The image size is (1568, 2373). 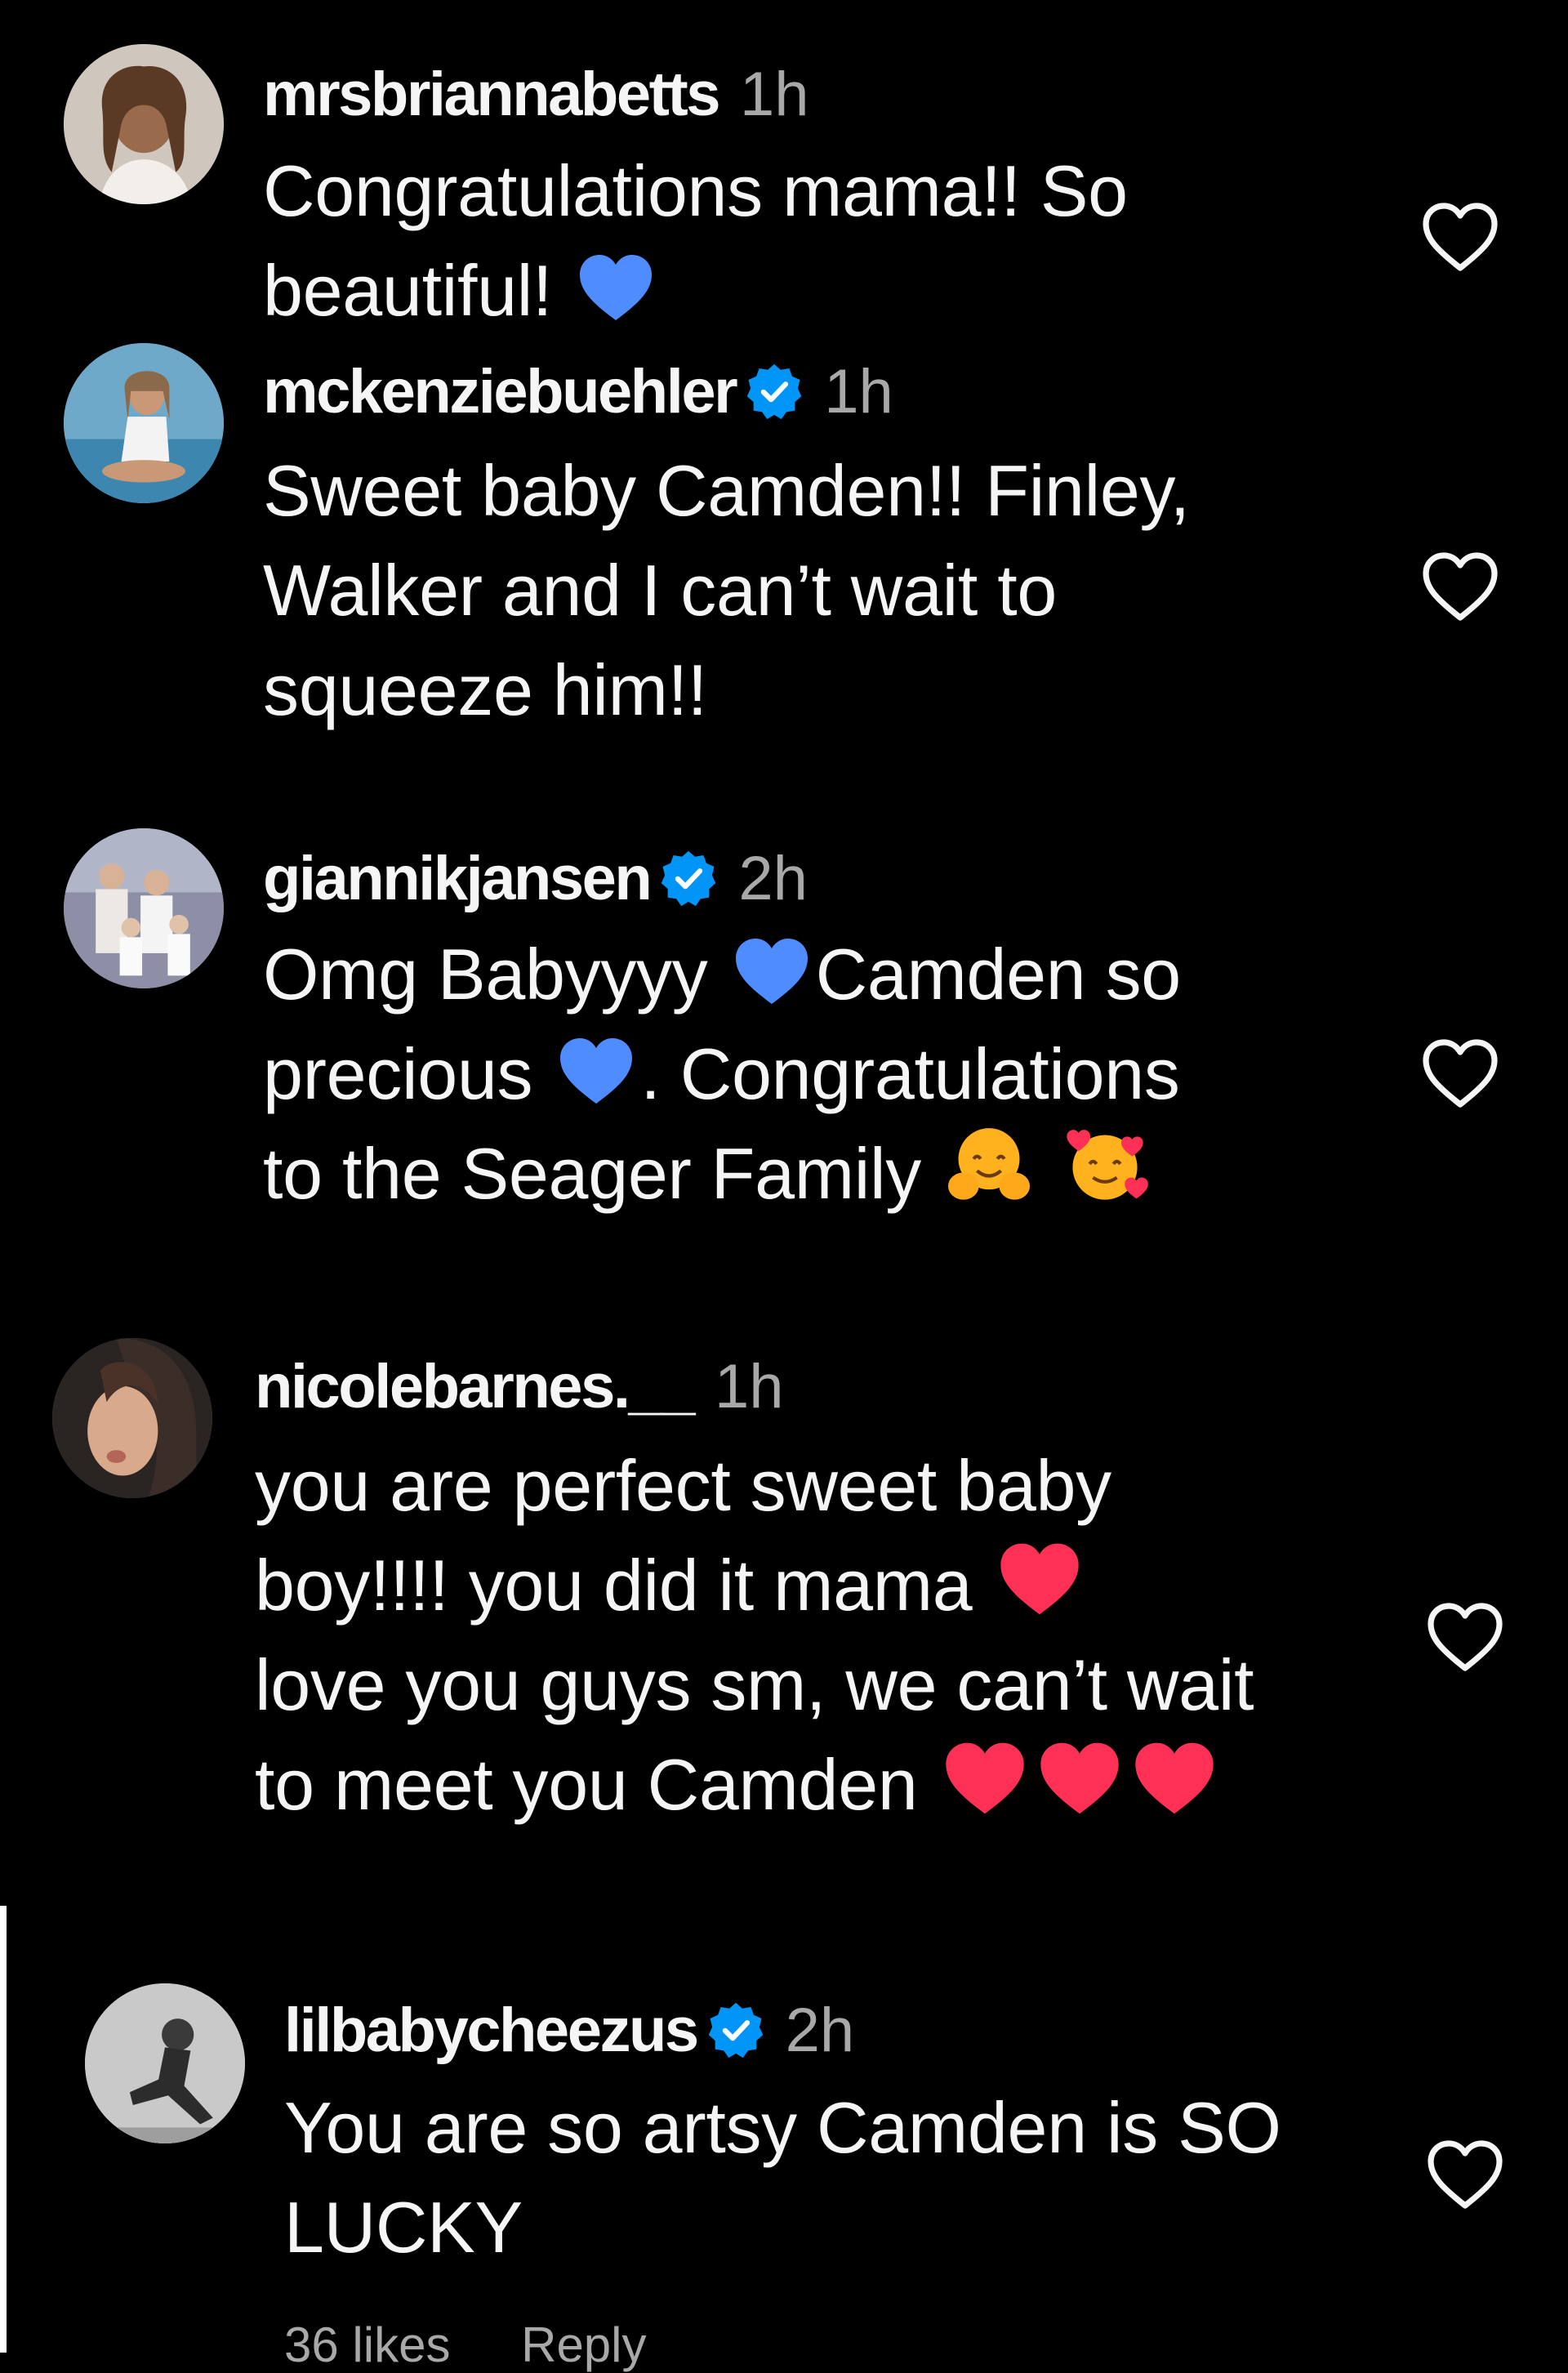 What do you see at coordinates (476, 1386) in the screenshot?
I see `username: nicolebarnes.__` at bounding box center [476, 1386].